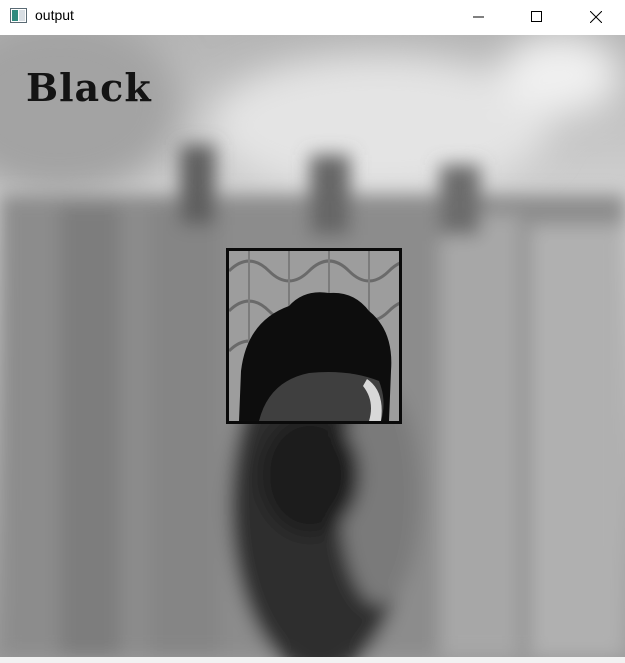  What do you see at coordinates (54, 15) in the screenshot?
I see `window-title: output` at bounding box center [54, 15].